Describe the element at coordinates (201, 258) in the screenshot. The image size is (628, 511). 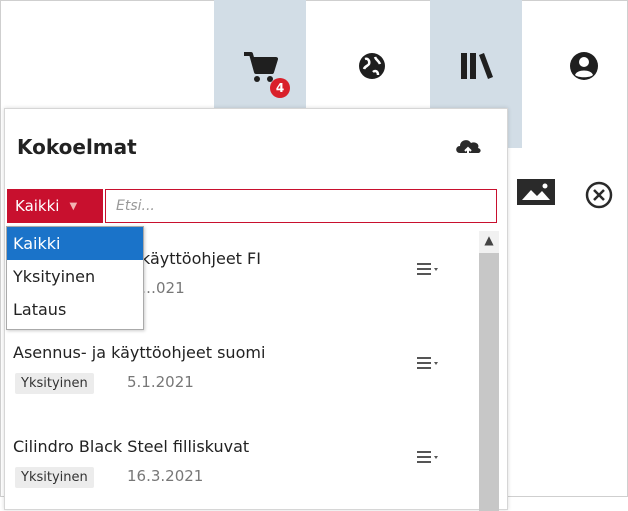
I see `item-title: käyttöohjeet FI` at that location.